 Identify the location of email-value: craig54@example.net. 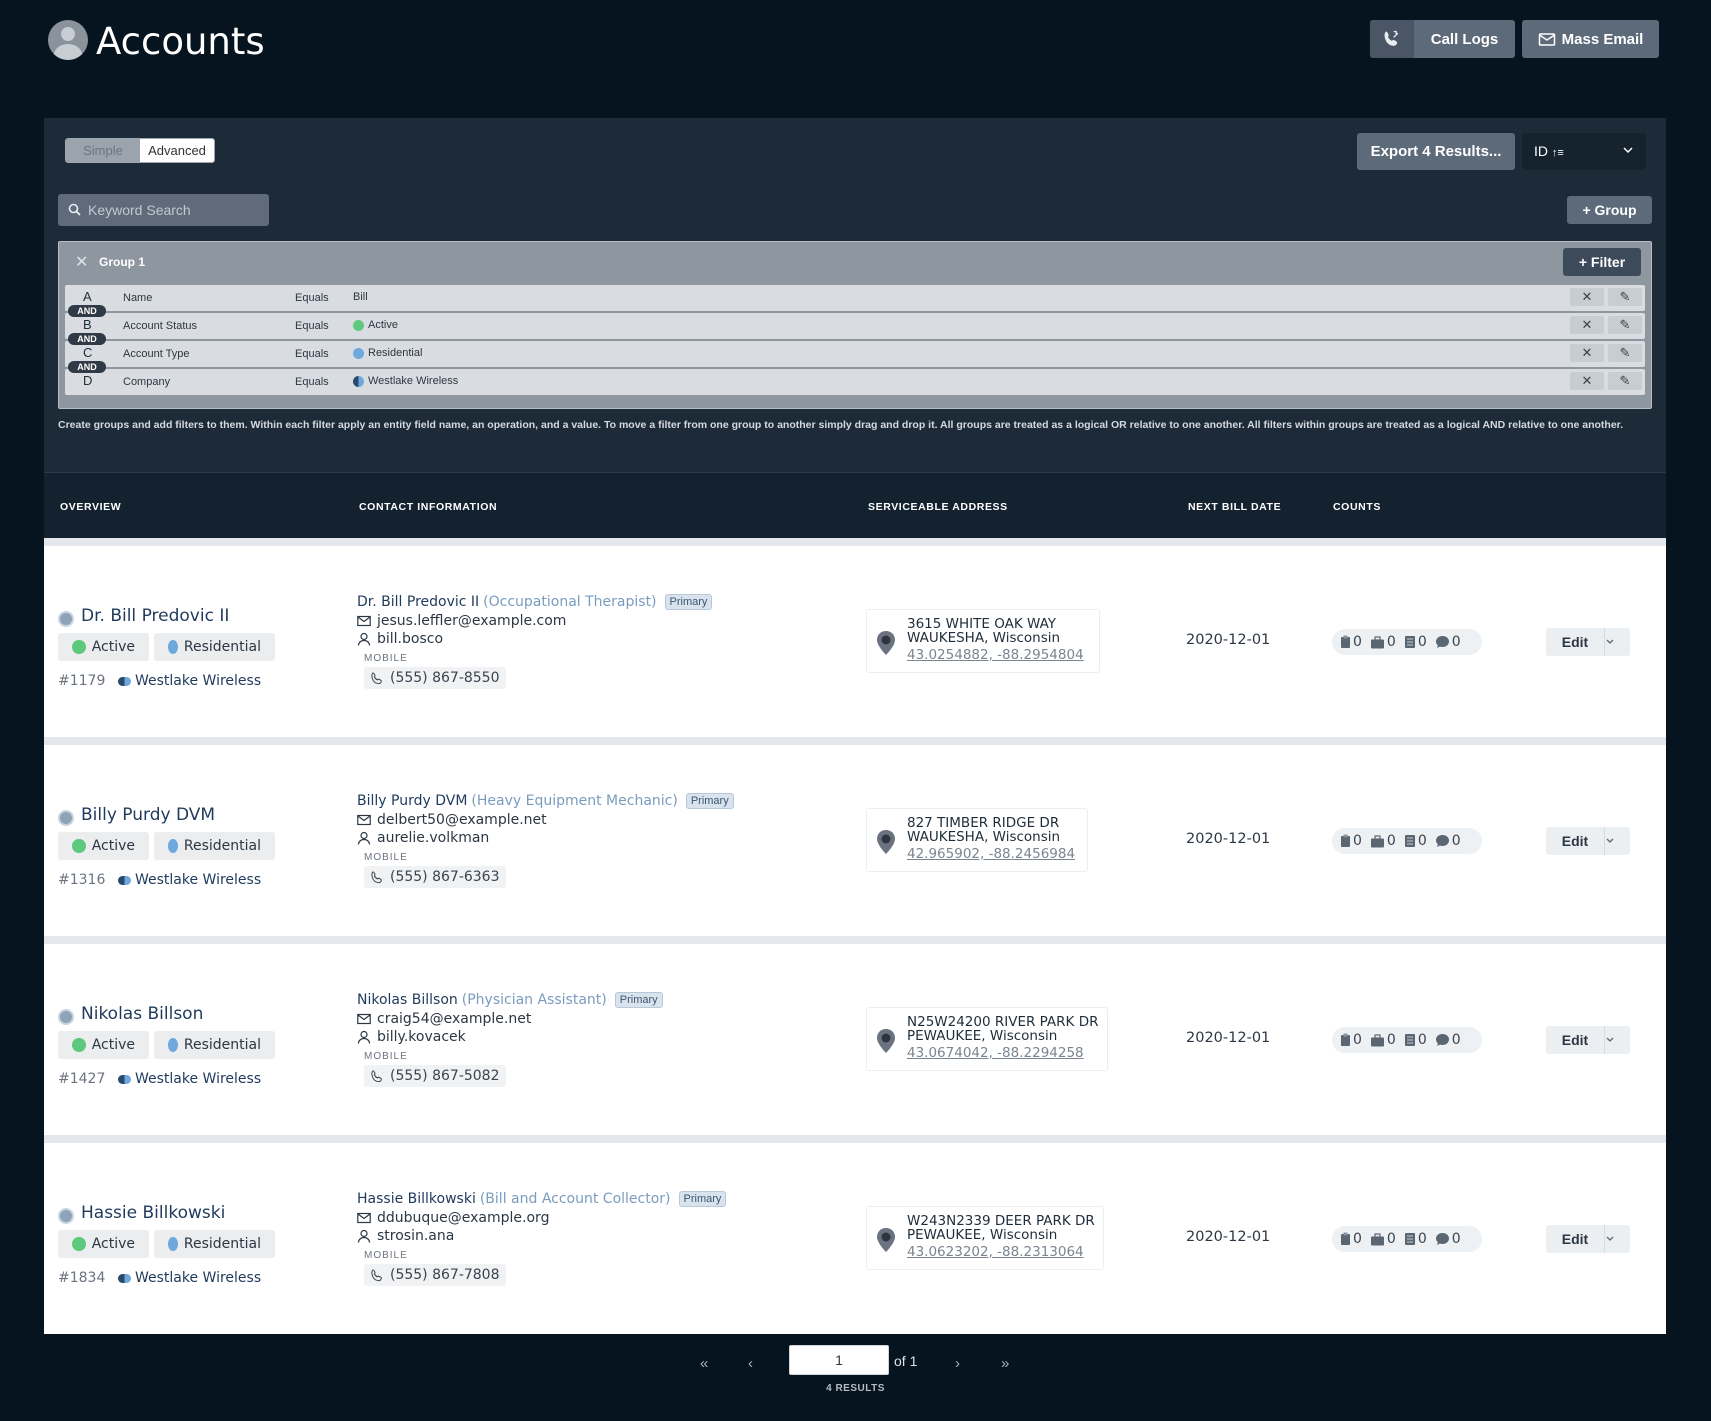
(454, 1019).